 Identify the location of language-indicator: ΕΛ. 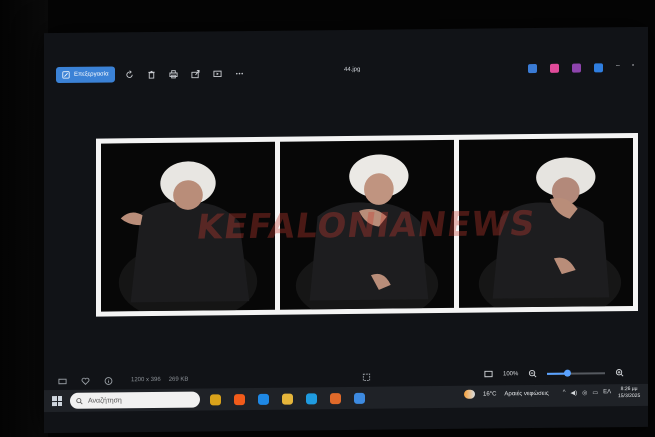
(607, 392).